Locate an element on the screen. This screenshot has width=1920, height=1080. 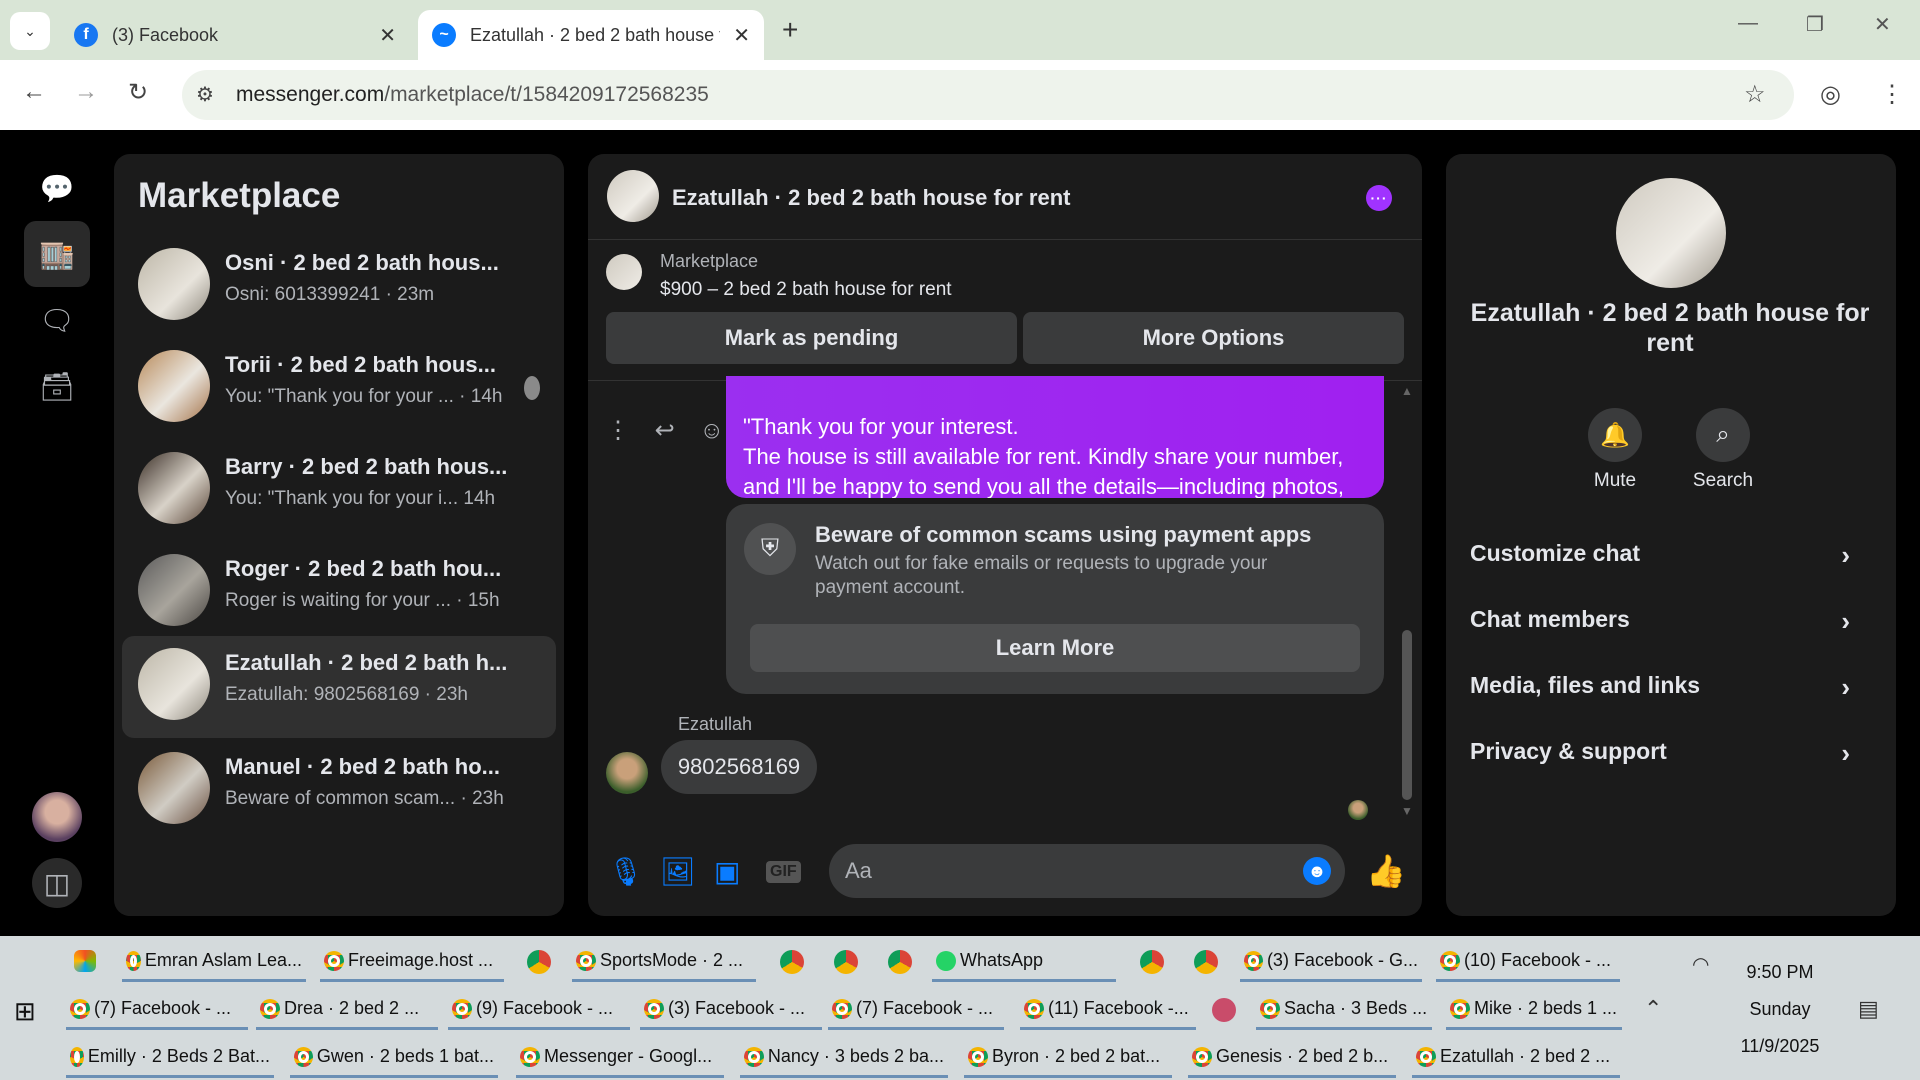
tab-search-button: ⌄ is located at coordinates (30, 31).